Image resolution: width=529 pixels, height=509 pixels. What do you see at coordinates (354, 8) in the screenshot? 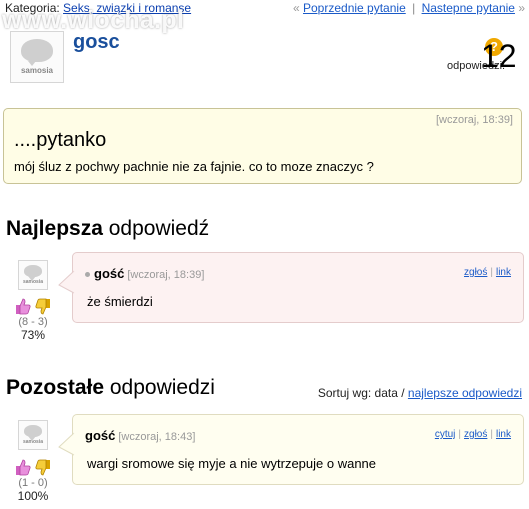
I see `prev-question-link: Poprzednie pytanie` at bounding box center [354, 8].